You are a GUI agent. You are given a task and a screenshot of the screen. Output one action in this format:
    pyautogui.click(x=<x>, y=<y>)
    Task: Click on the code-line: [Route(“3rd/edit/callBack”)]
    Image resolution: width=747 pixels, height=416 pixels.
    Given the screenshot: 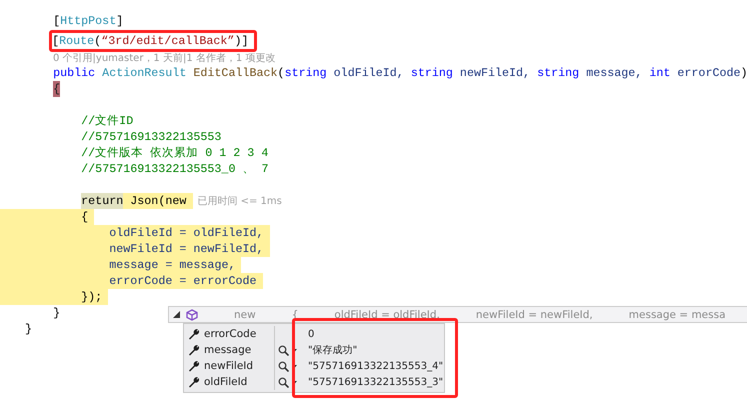 What is the action you would take?
    pyautogui.click(x=150, y=41)
    